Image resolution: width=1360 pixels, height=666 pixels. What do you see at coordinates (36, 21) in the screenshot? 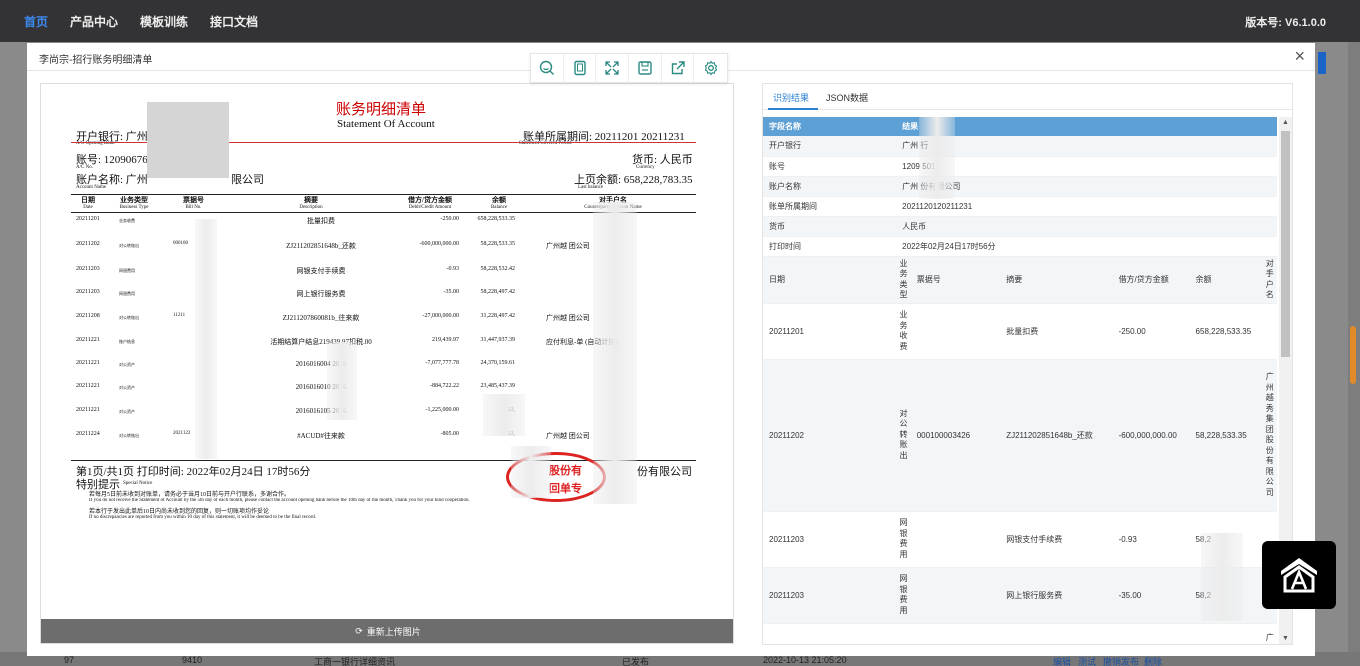
I see `nav-home: 首页` at bounding box center [36, 21].